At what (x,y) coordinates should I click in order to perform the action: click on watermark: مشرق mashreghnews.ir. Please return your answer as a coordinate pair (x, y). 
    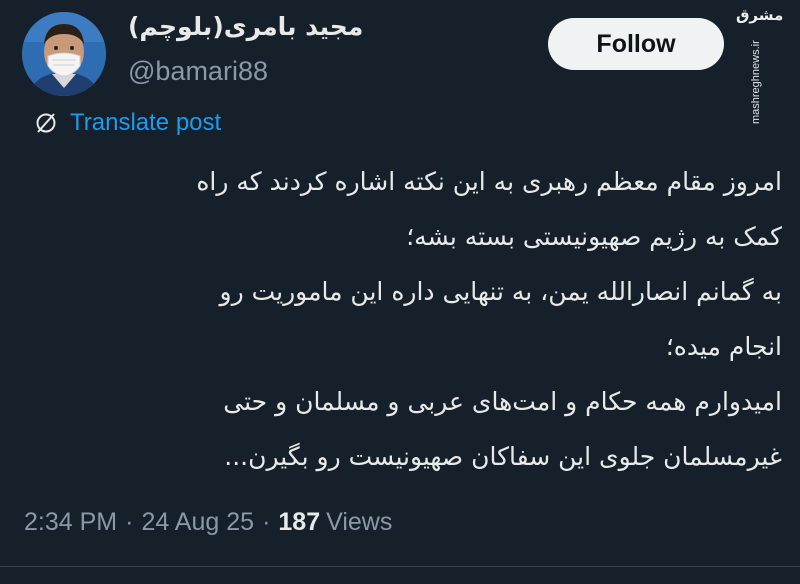
    Looking at the image, I should click on (762, 64).